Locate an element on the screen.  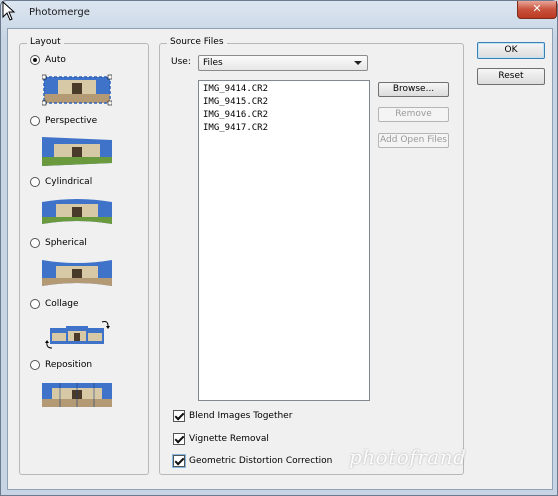
radio-auto is located at coordinates (35, 60).